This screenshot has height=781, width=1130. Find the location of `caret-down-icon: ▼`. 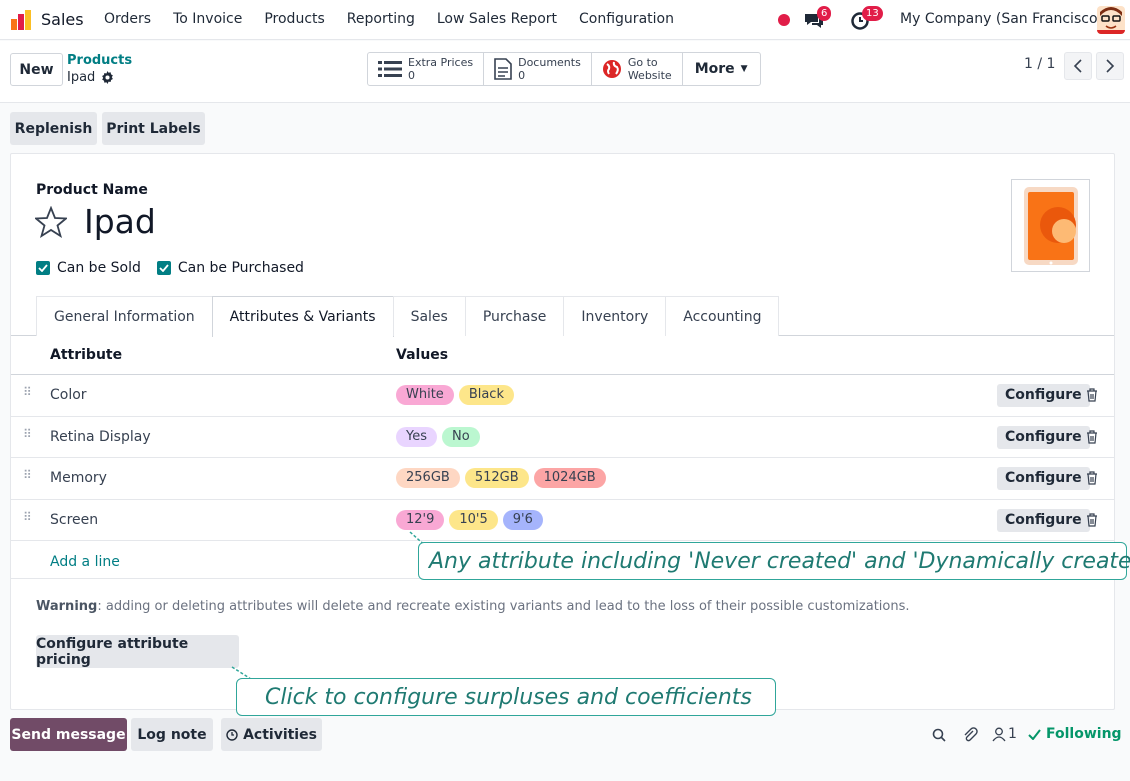

caret-down-icon: ▼ is located at coordinates (744, 69).